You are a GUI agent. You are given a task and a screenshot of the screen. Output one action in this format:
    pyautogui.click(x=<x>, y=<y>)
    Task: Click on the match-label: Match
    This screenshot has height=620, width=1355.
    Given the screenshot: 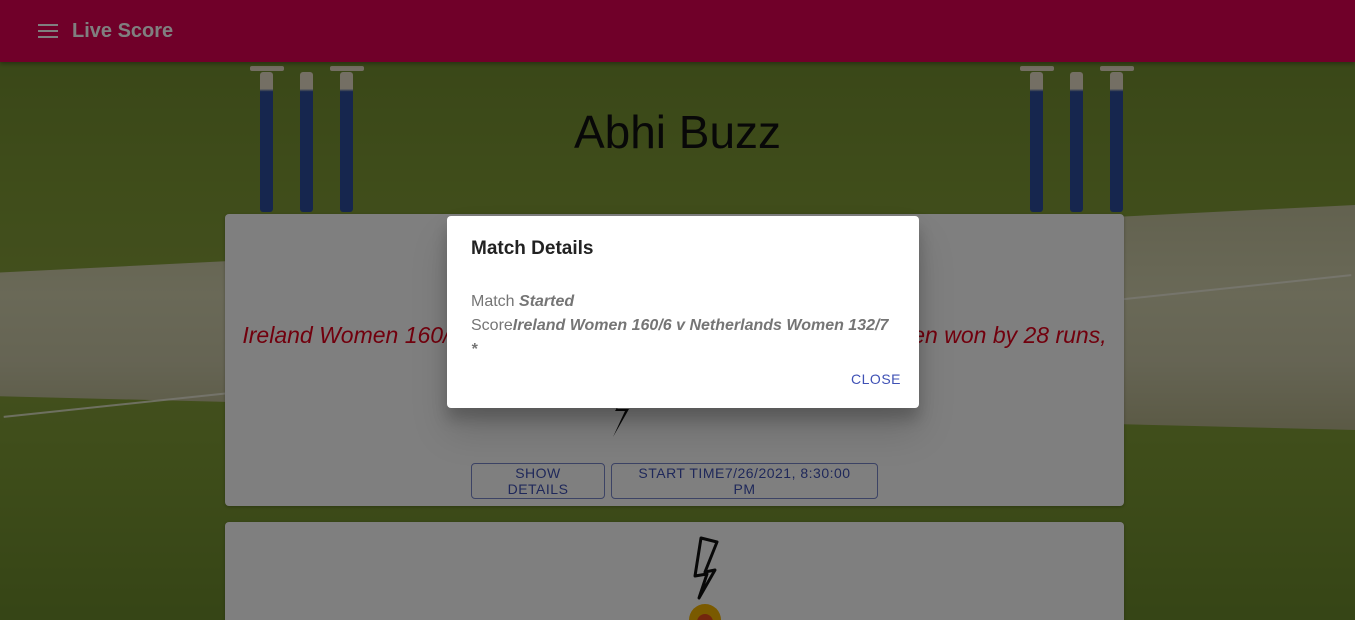 What is the action you would take?
    pyautogui.click(x=493, y=301)
    